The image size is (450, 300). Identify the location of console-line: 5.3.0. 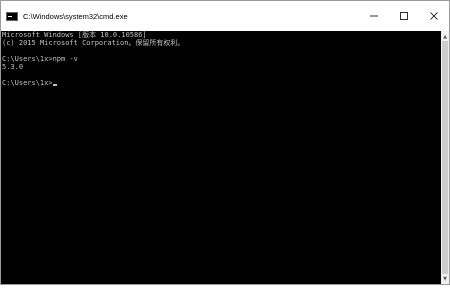
(13, 67).